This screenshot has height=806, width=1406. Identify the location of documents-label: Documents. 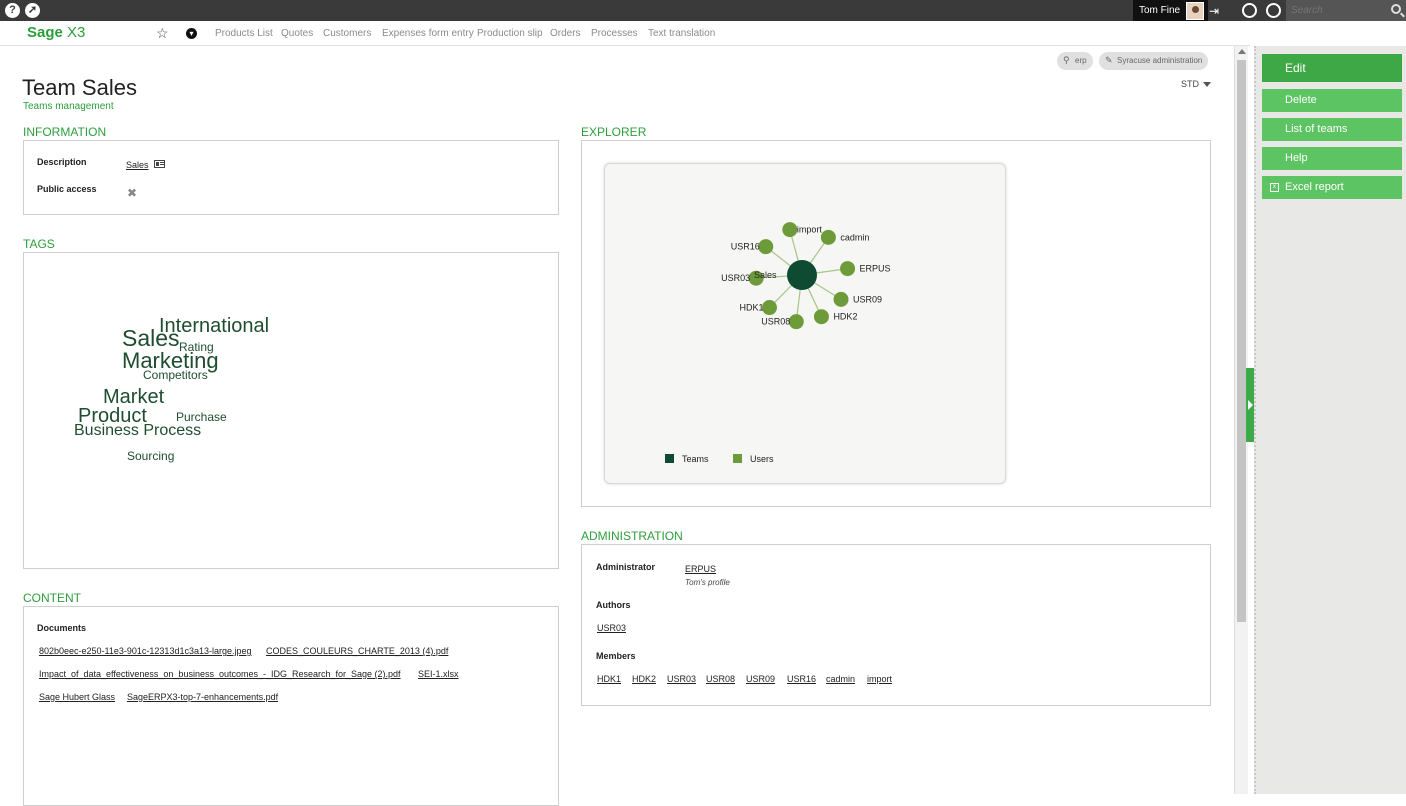
(62, 628).